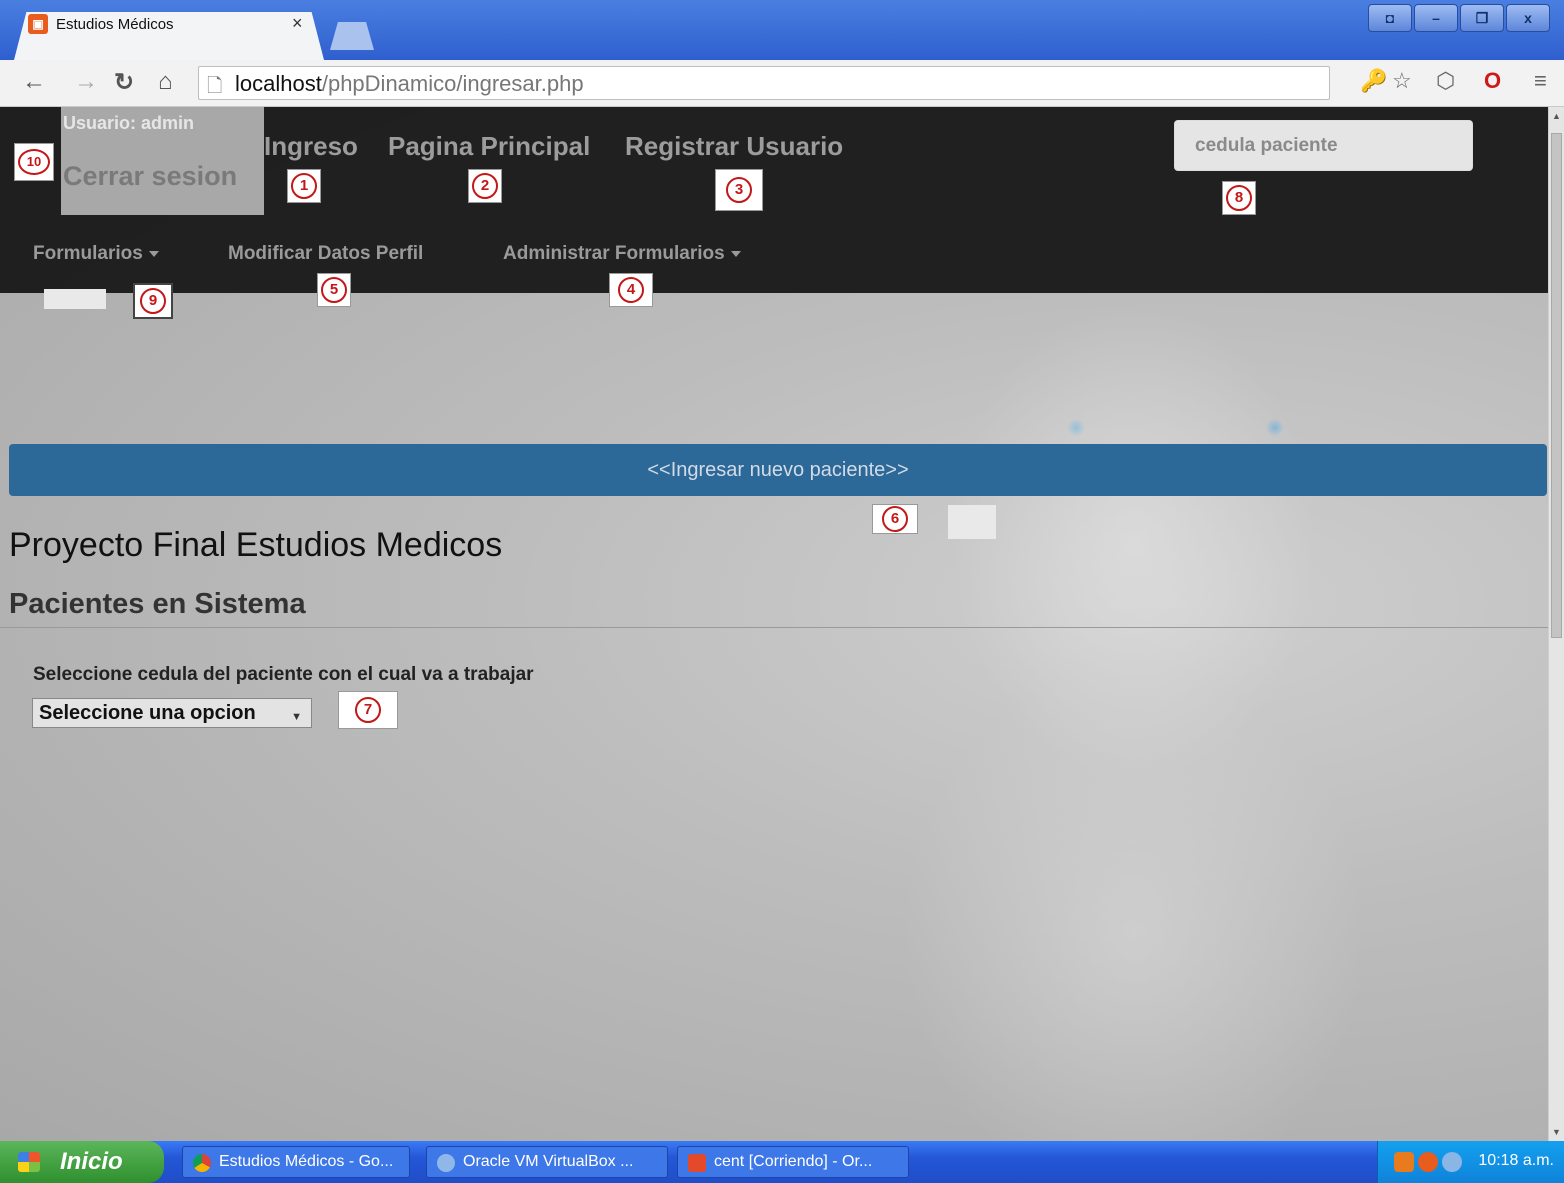 The width and height of the screenshot is (1564, 1183). Describe the element at coordinates (1556, 1132) in the screenshot. I see `scroll-down-arrow-icon: ▼` at that location.